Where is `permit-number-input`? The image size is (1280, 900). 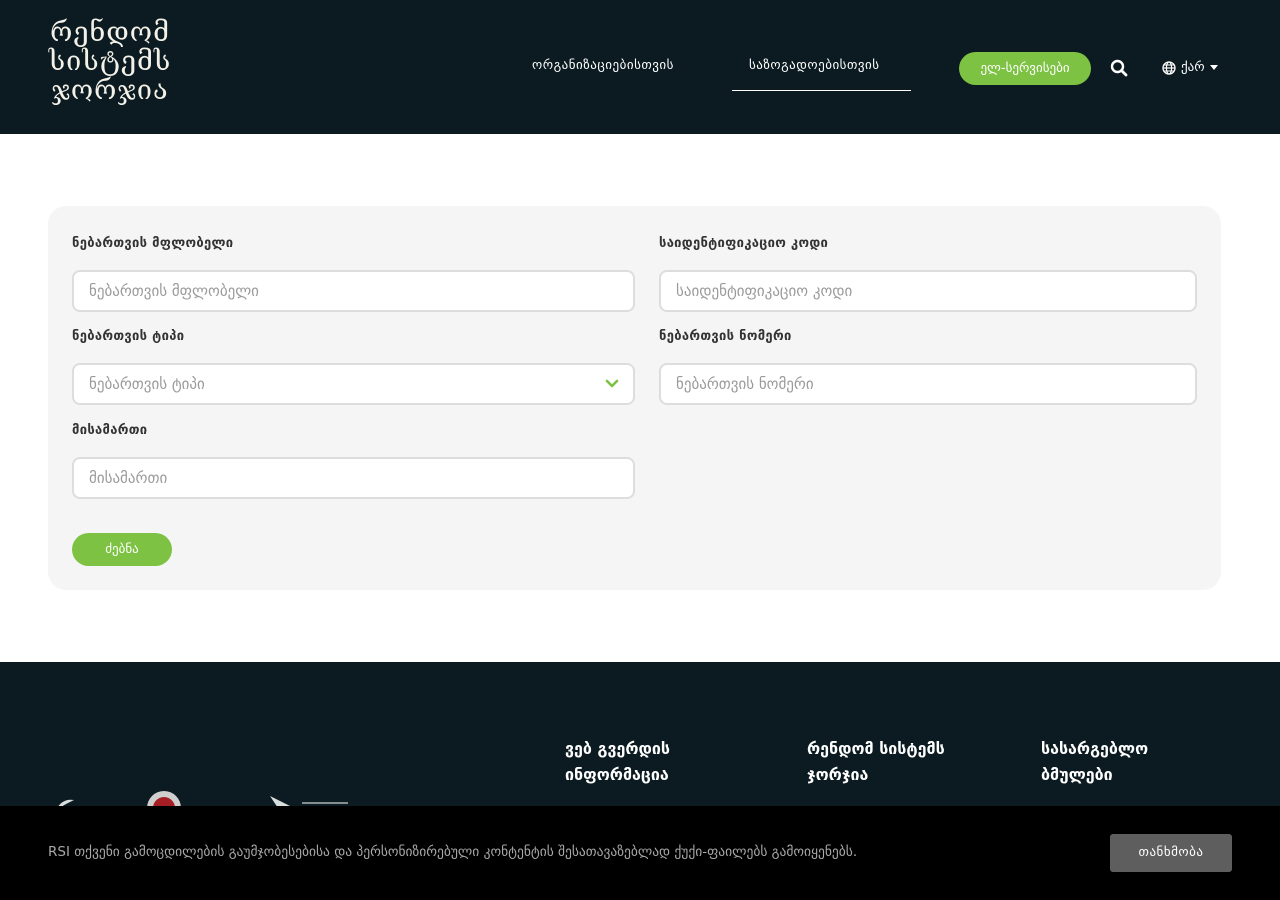
permit-number-input is located at coordinates (928, 384).